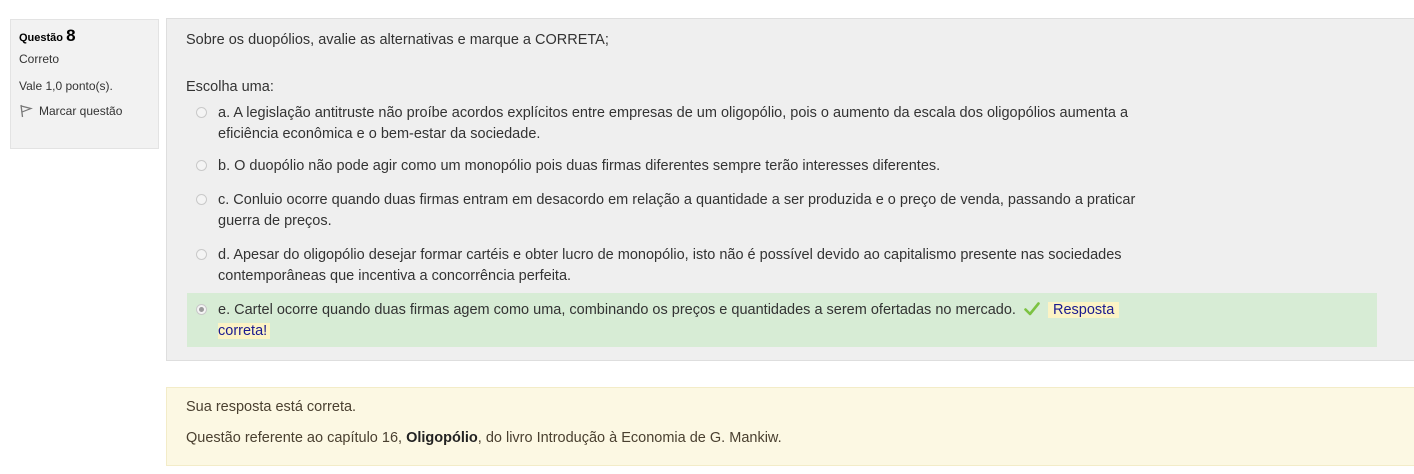  Describe the element at coordinates (26, 111) in the screenshot. I see `flag-icon` at that location.